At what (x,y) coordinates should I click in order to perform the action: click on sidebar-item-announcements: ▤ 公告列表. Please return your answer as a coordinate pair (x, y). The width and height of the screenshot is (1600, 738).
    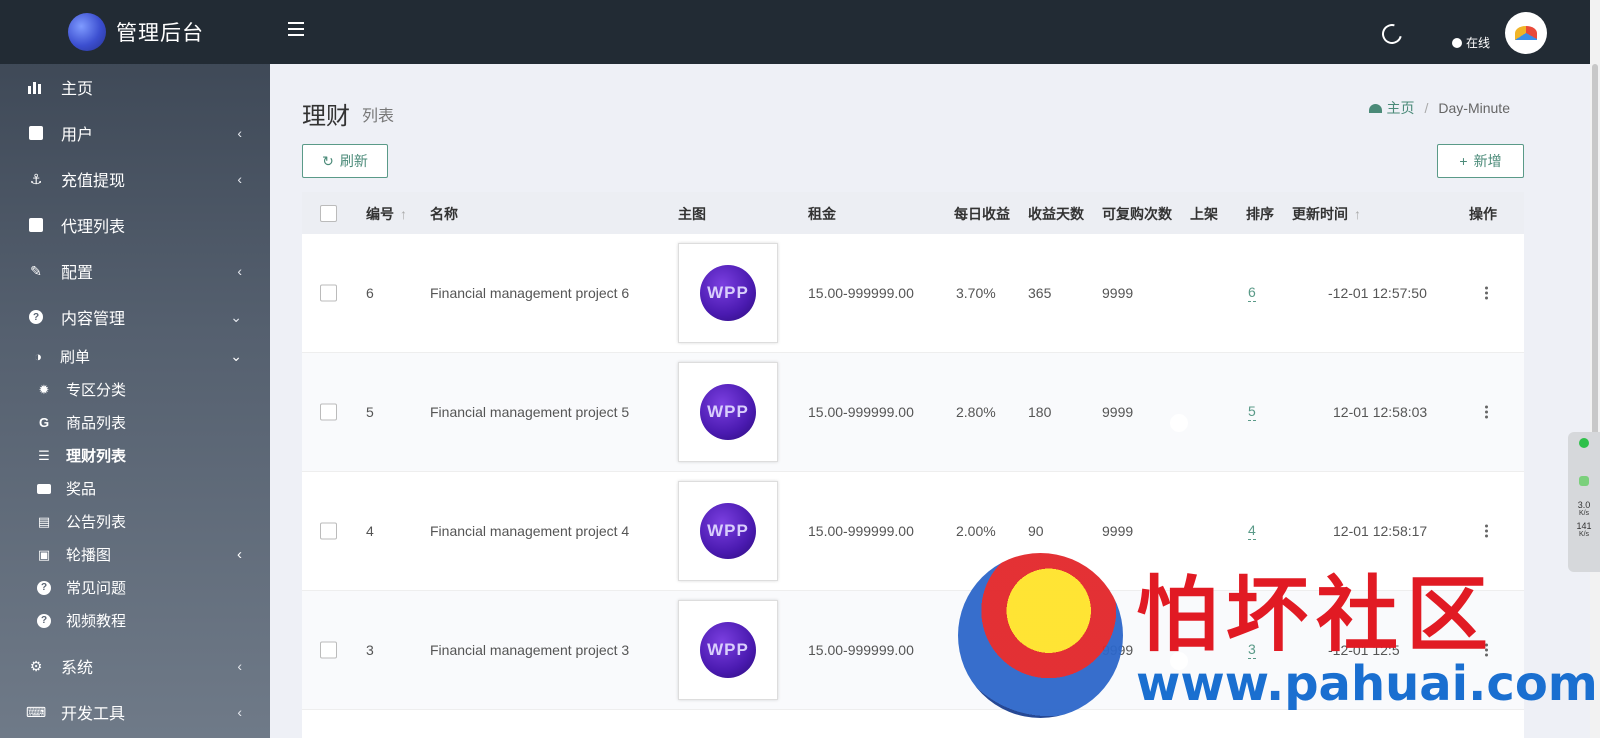
    Looking at the image, I should click on (135, 521).